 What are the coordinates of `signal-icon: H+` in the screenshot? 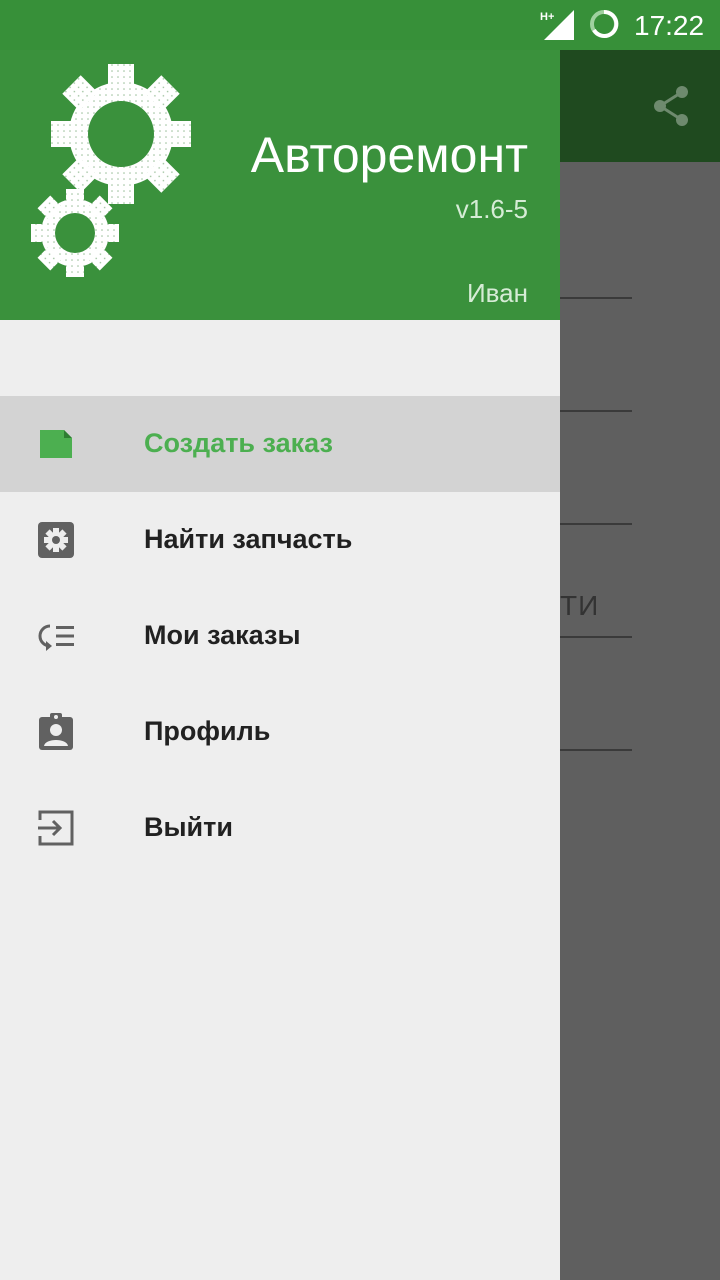 It's located at (557, 25).